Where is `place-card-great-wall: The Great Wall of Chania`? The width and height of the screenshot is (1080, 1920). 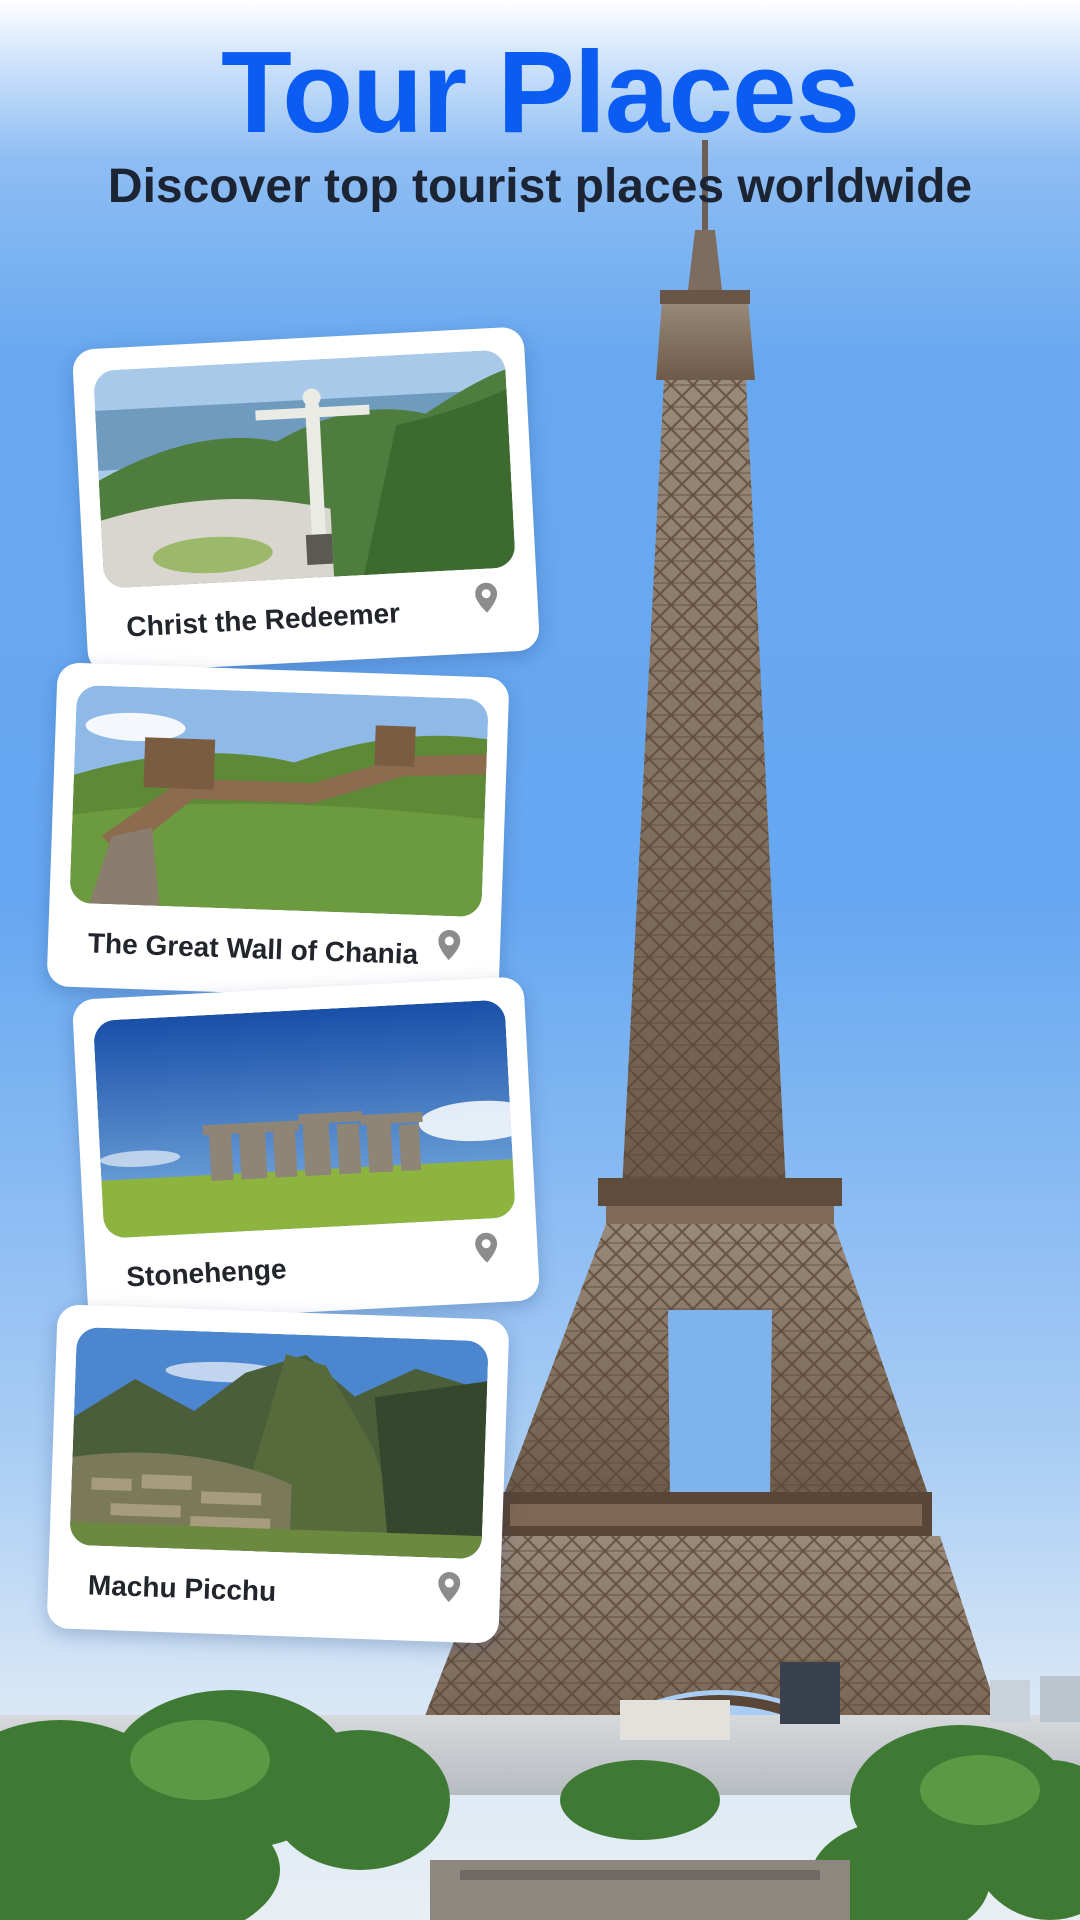
place-card-great-wall: The Great Wall of Chania is located at coordinates (278, 832).